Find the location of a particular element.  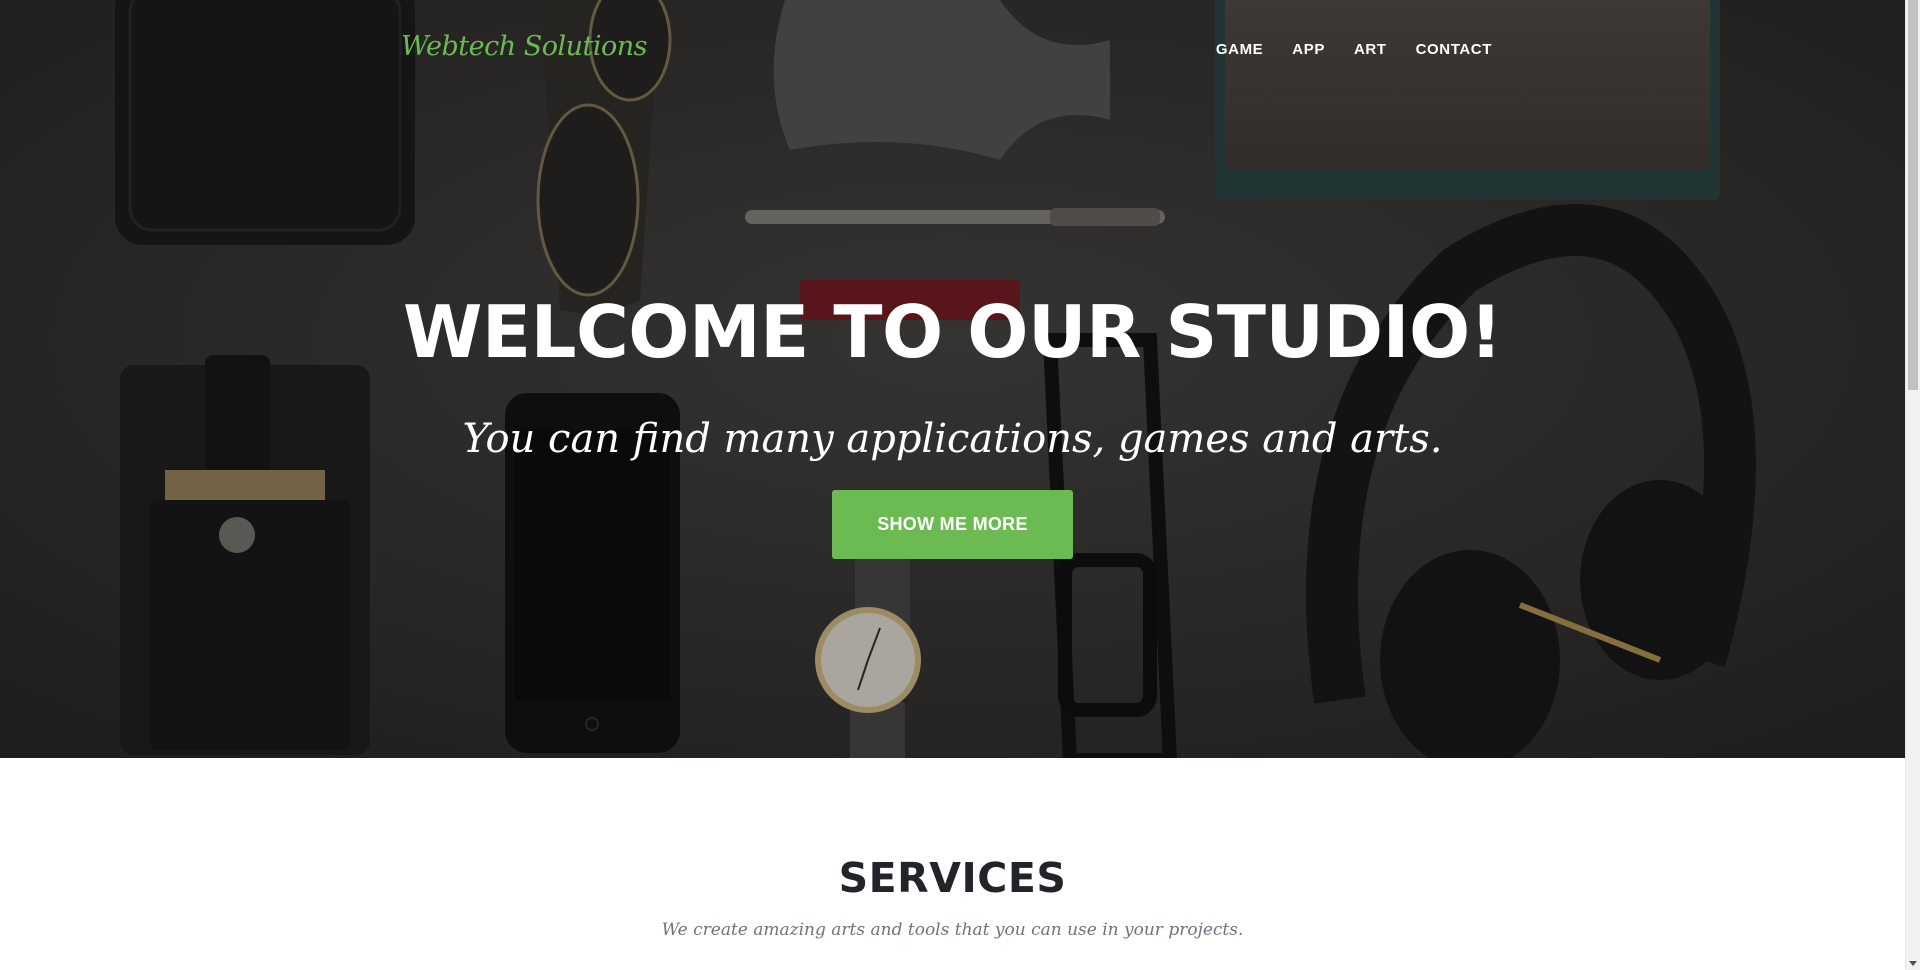

hero-title: WELCOME TO OUR STUDIO! is located at coordinates (952, 332).